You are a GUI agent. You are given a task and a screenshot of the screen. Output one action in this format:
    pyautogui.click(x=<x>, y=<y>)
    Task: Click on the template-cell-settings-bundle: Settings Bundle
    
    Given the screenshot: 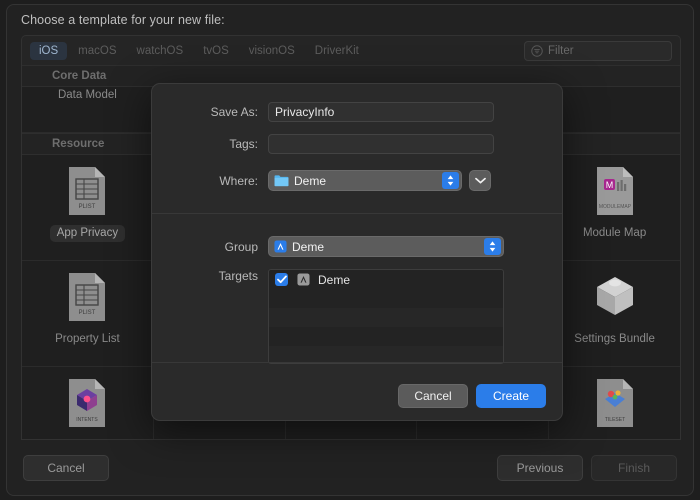 What is the action you would take?
    pyautogui.click(x=614, y=313)
    